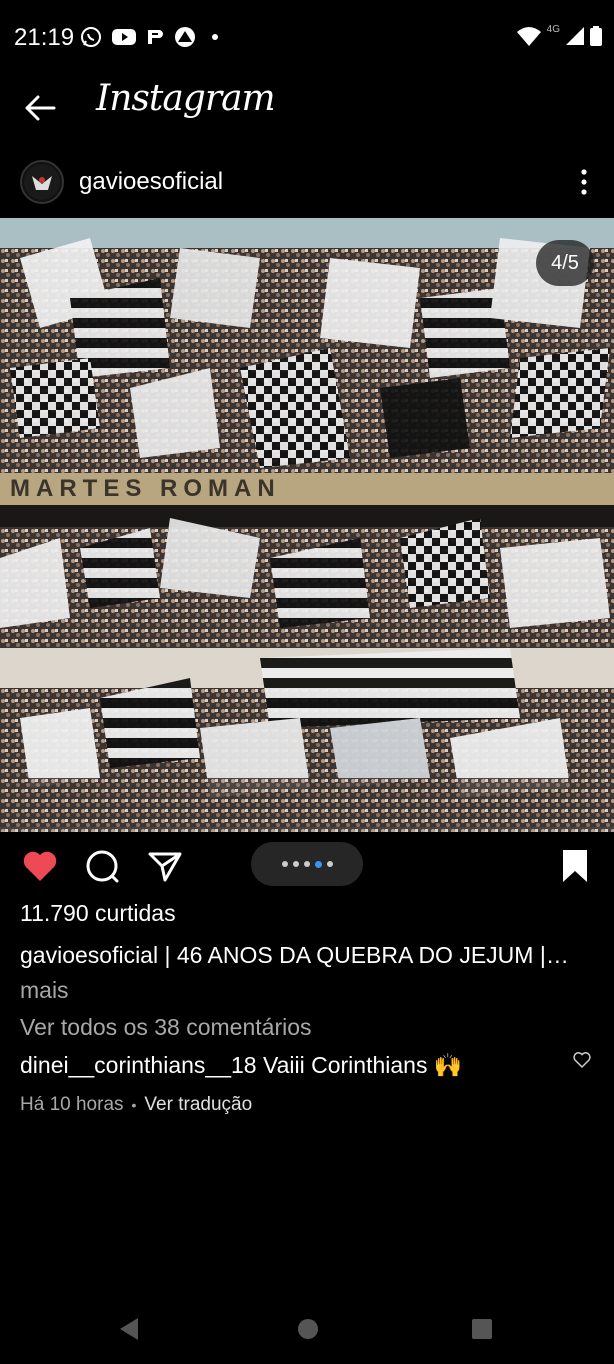 The width and height of the screenshot is (614, 1364). I want to click on post-actions, so click(307, 866).